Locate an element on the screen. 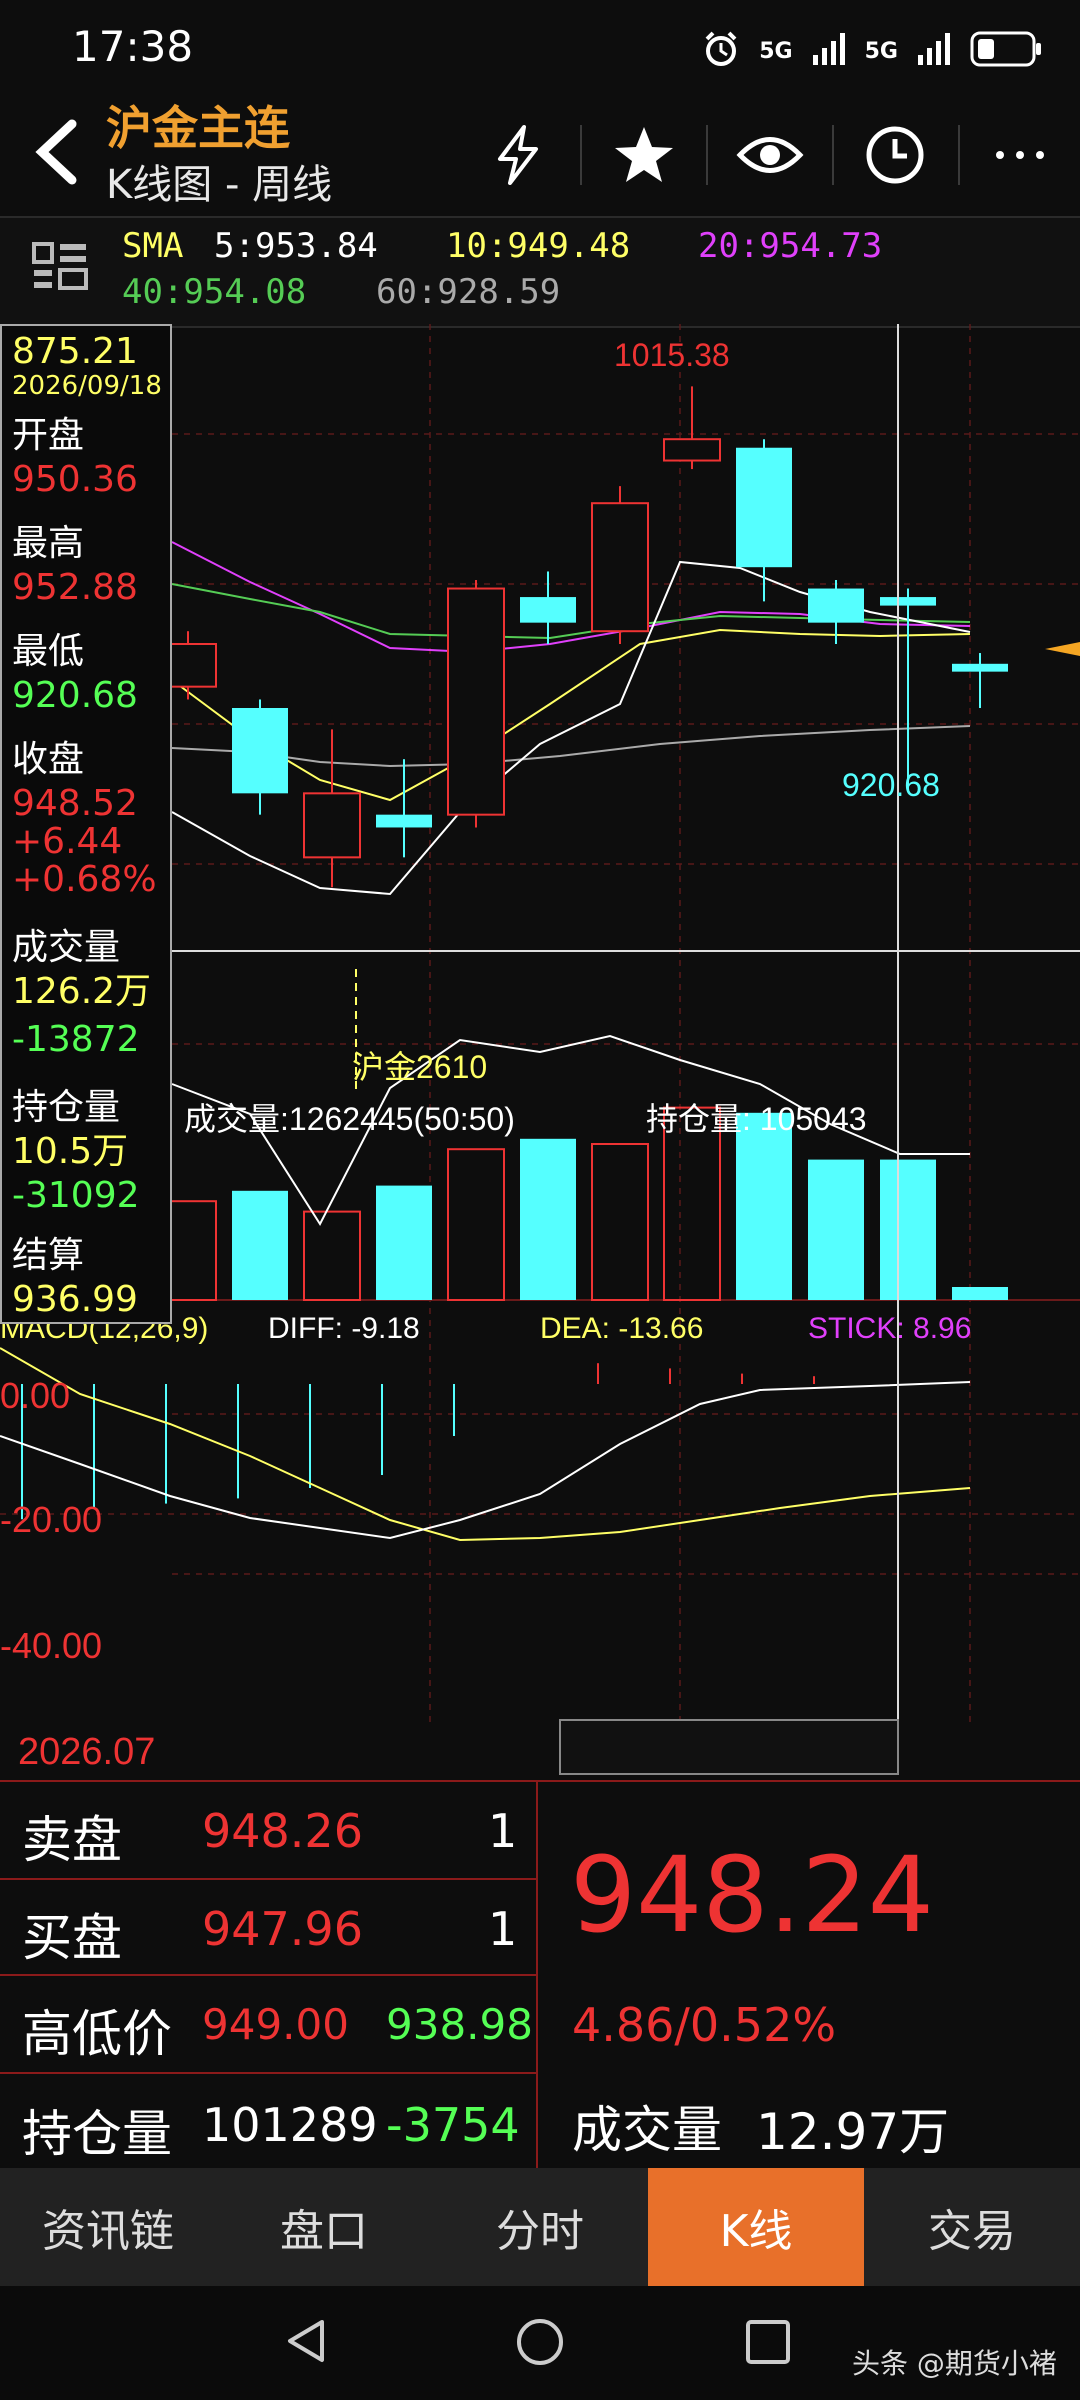 The width and height of the screenshot is (1080, 2400). tab-news-chain: 资讯链 is located at coordinates (108, 2227).